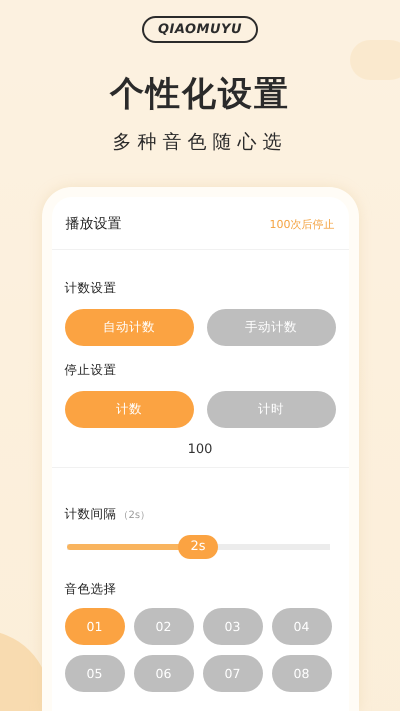 This screenshot has height=711, width=400. Describe the element at coordinates (129, 327) in the screenshot. I see `count-mode-option: 自动计数` at that location.